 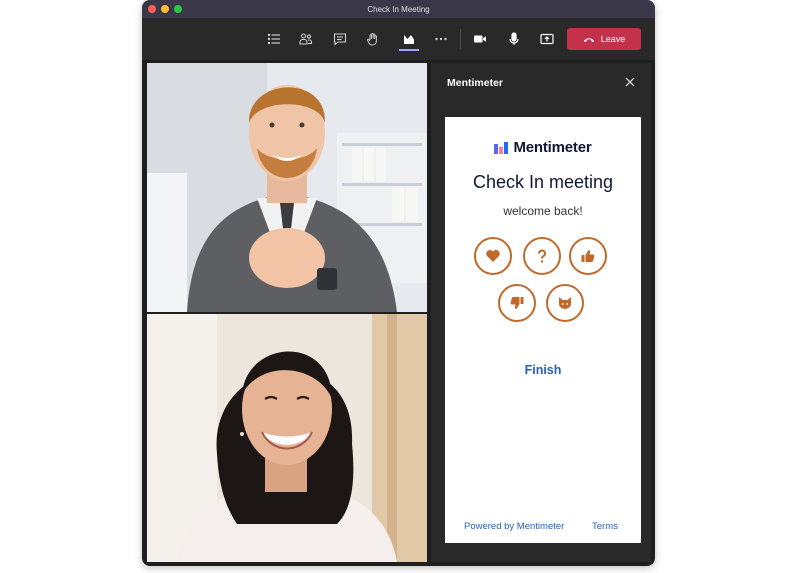 What do you see at coordinates (152, 9) in the screenshot?
I see `close-window-button` at bounding box center [152, 9].